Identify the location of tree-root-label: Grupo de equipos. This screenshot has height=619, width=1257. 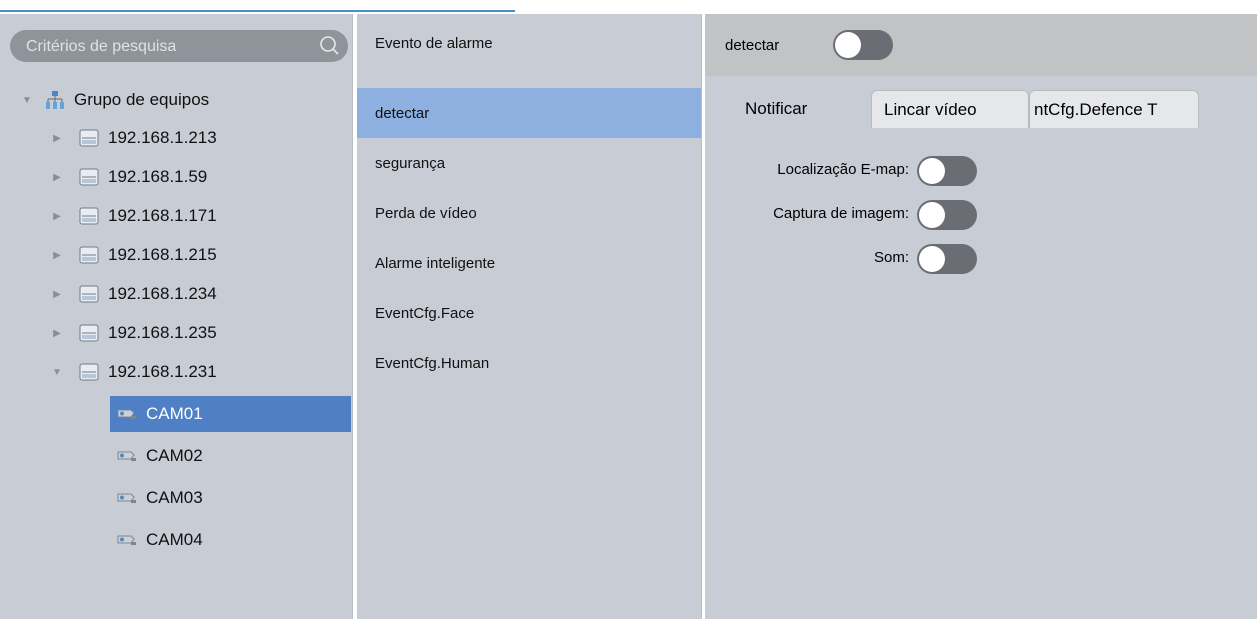
(142, 99).